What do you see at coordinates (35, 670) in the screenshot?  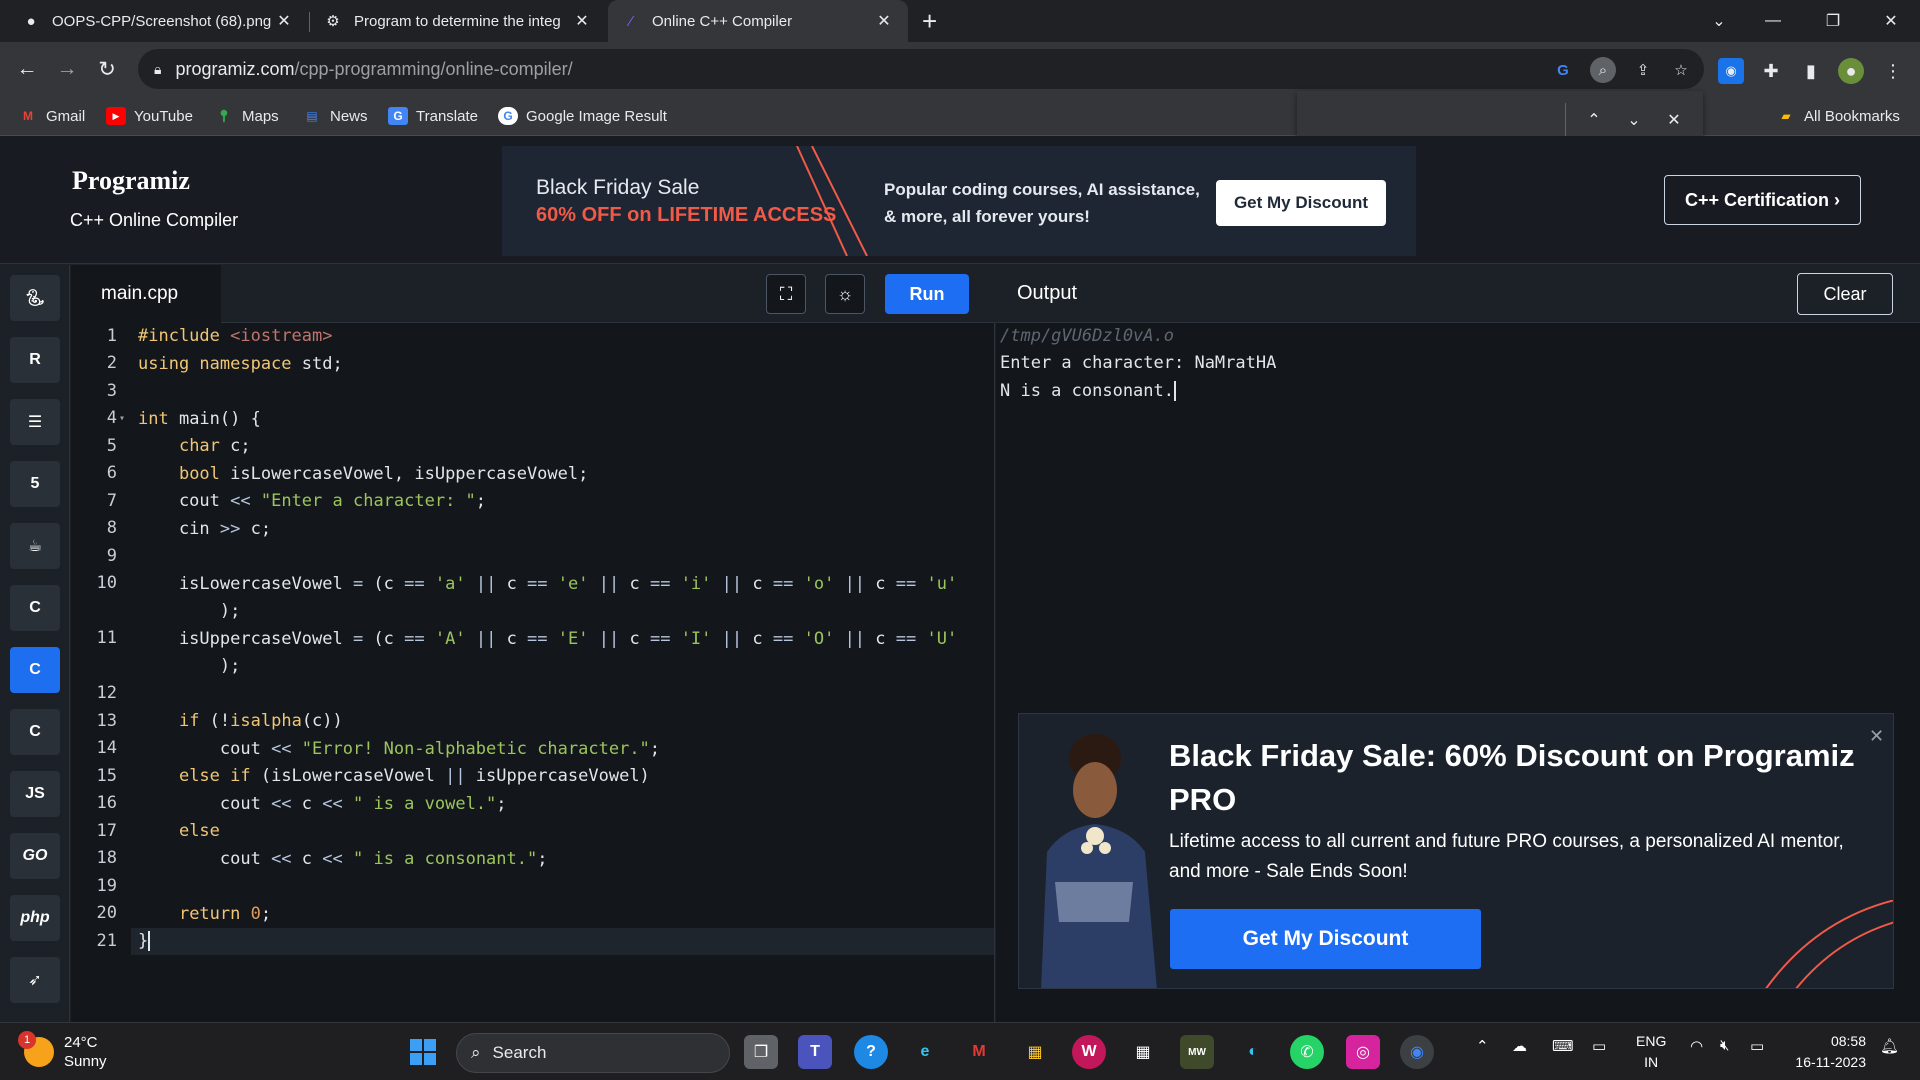 I see `cpp-icon: C` at bounding box center [35, 670].